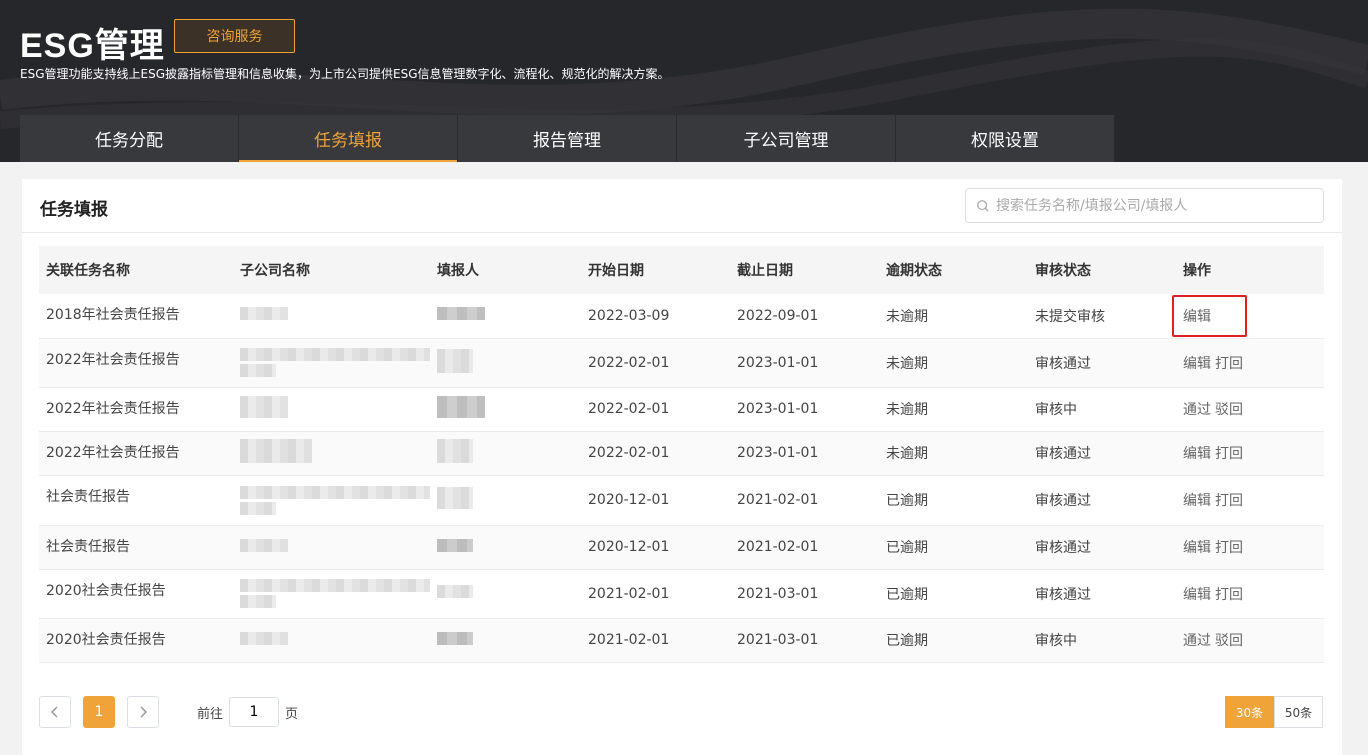 Image resolution: width=1368 pixels, height=755 pixels. What do you see at coordinates (629, 315) in the screenshot?
I see `start-date: 2022-03-09` at bounding box center [629, 315].